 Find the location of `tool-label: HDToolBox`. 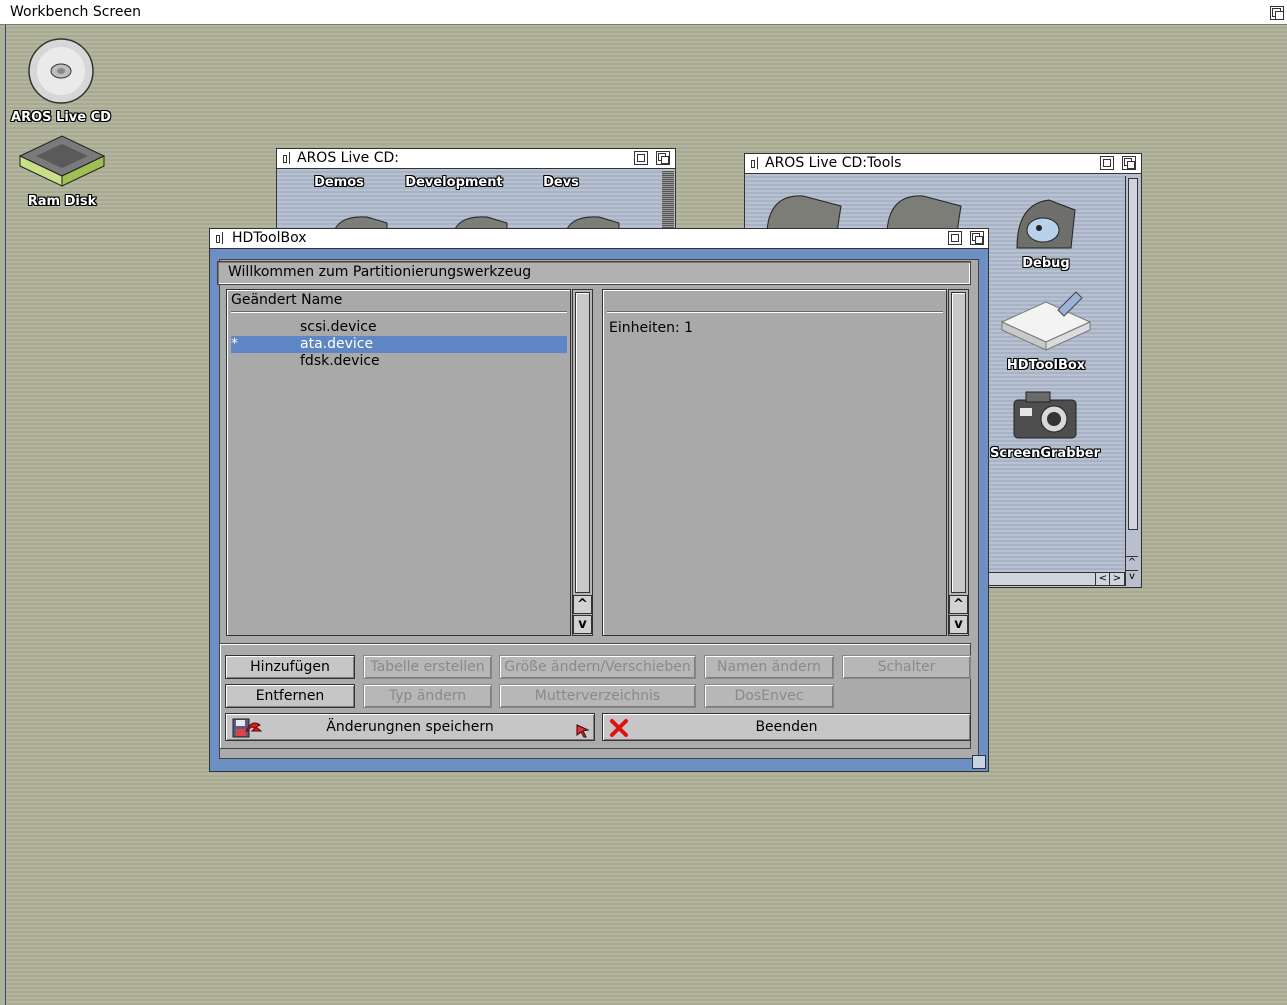

tool-label: HDToolBox is located at coordinates (1046, 365).